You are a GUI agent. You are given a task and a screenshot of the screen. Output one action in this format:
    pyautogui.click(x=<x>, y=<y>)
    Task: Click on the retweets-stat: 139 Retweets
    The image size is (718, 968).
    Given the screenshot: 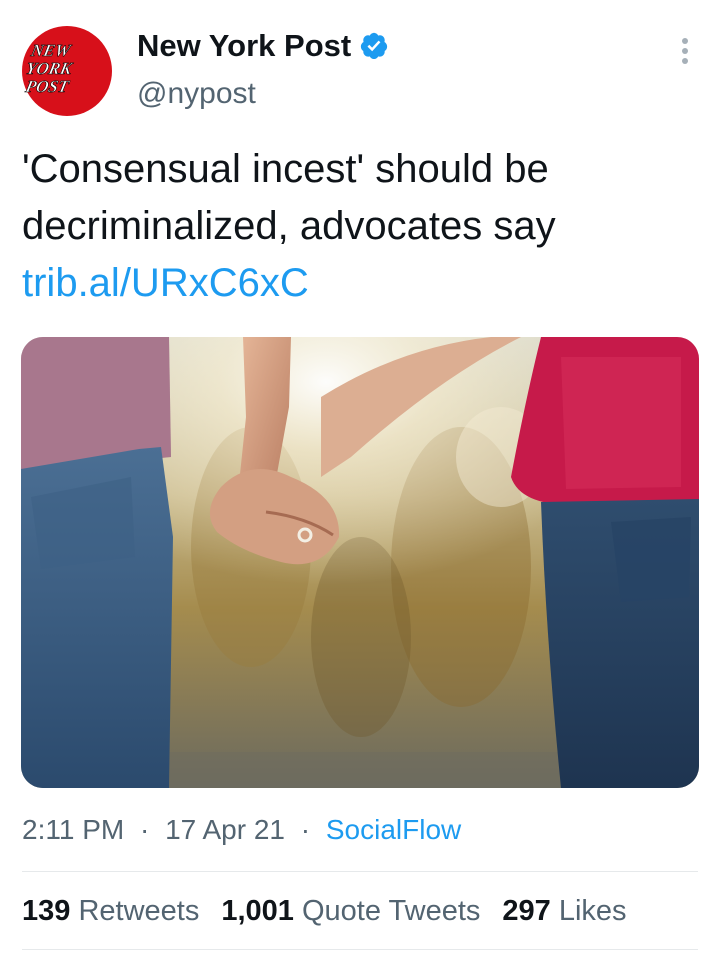 What is the action you would take?
    pyautogui.click(x=110, y=911)
    